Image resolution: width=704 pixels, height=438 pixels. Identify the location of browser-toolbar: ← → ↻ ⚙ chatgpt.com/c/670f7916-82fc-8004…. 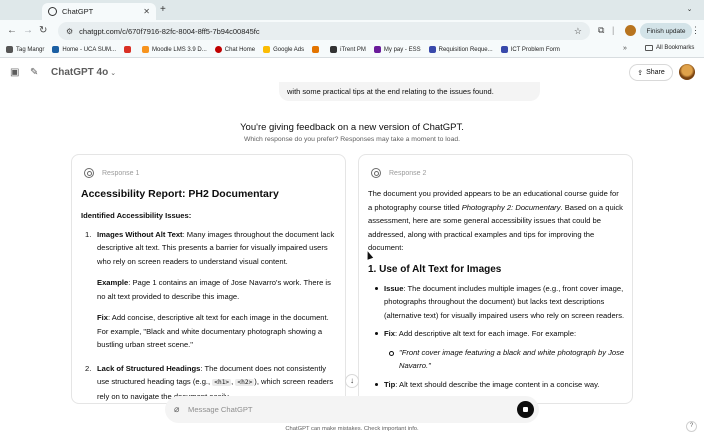
(352, 31).